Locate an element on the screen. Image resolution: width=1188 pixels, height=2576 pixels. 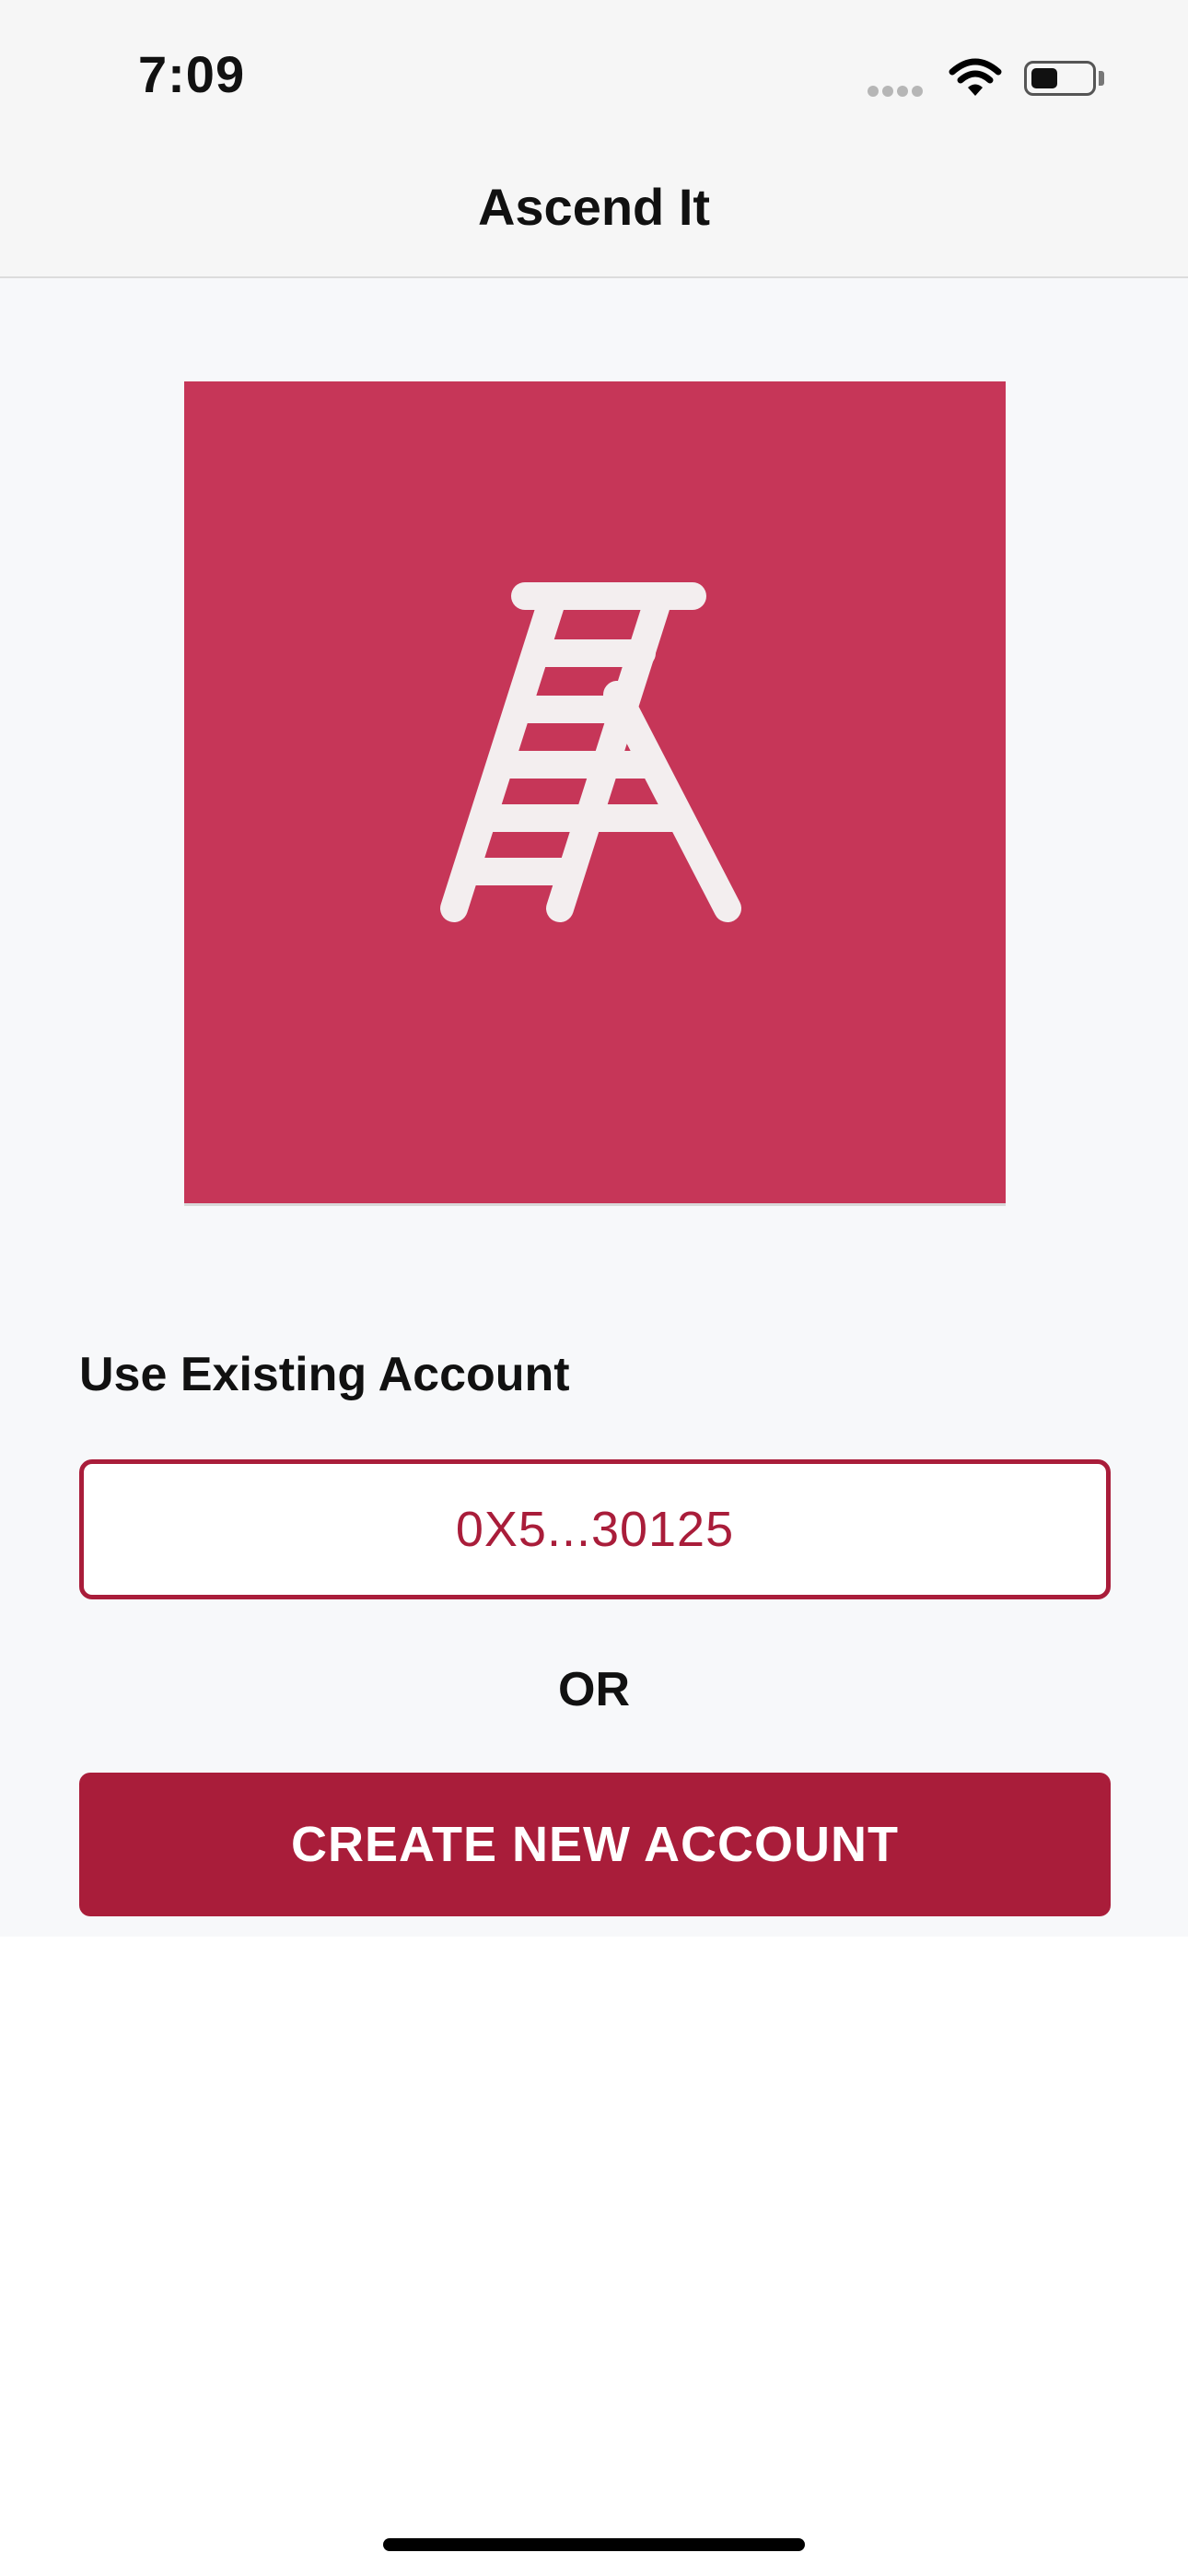
status-time: 7:09 is located at coordinates (192, 74).